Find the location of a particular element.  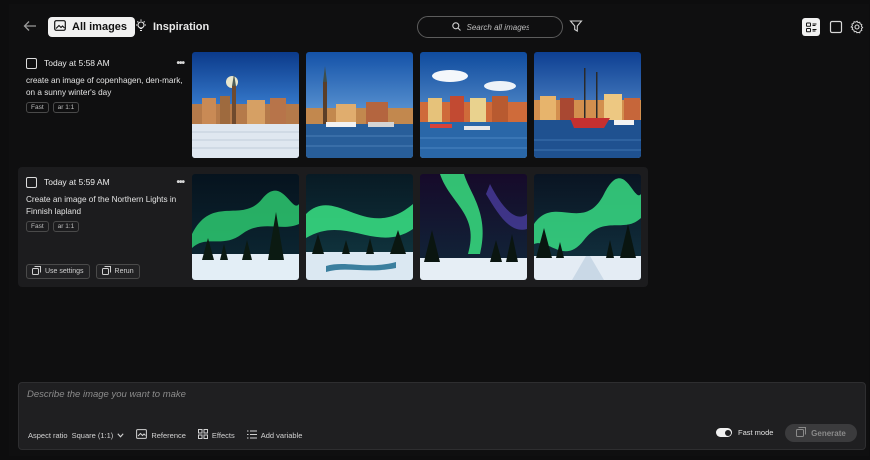

chevron-down-icon is located at coordinates (120, 435).